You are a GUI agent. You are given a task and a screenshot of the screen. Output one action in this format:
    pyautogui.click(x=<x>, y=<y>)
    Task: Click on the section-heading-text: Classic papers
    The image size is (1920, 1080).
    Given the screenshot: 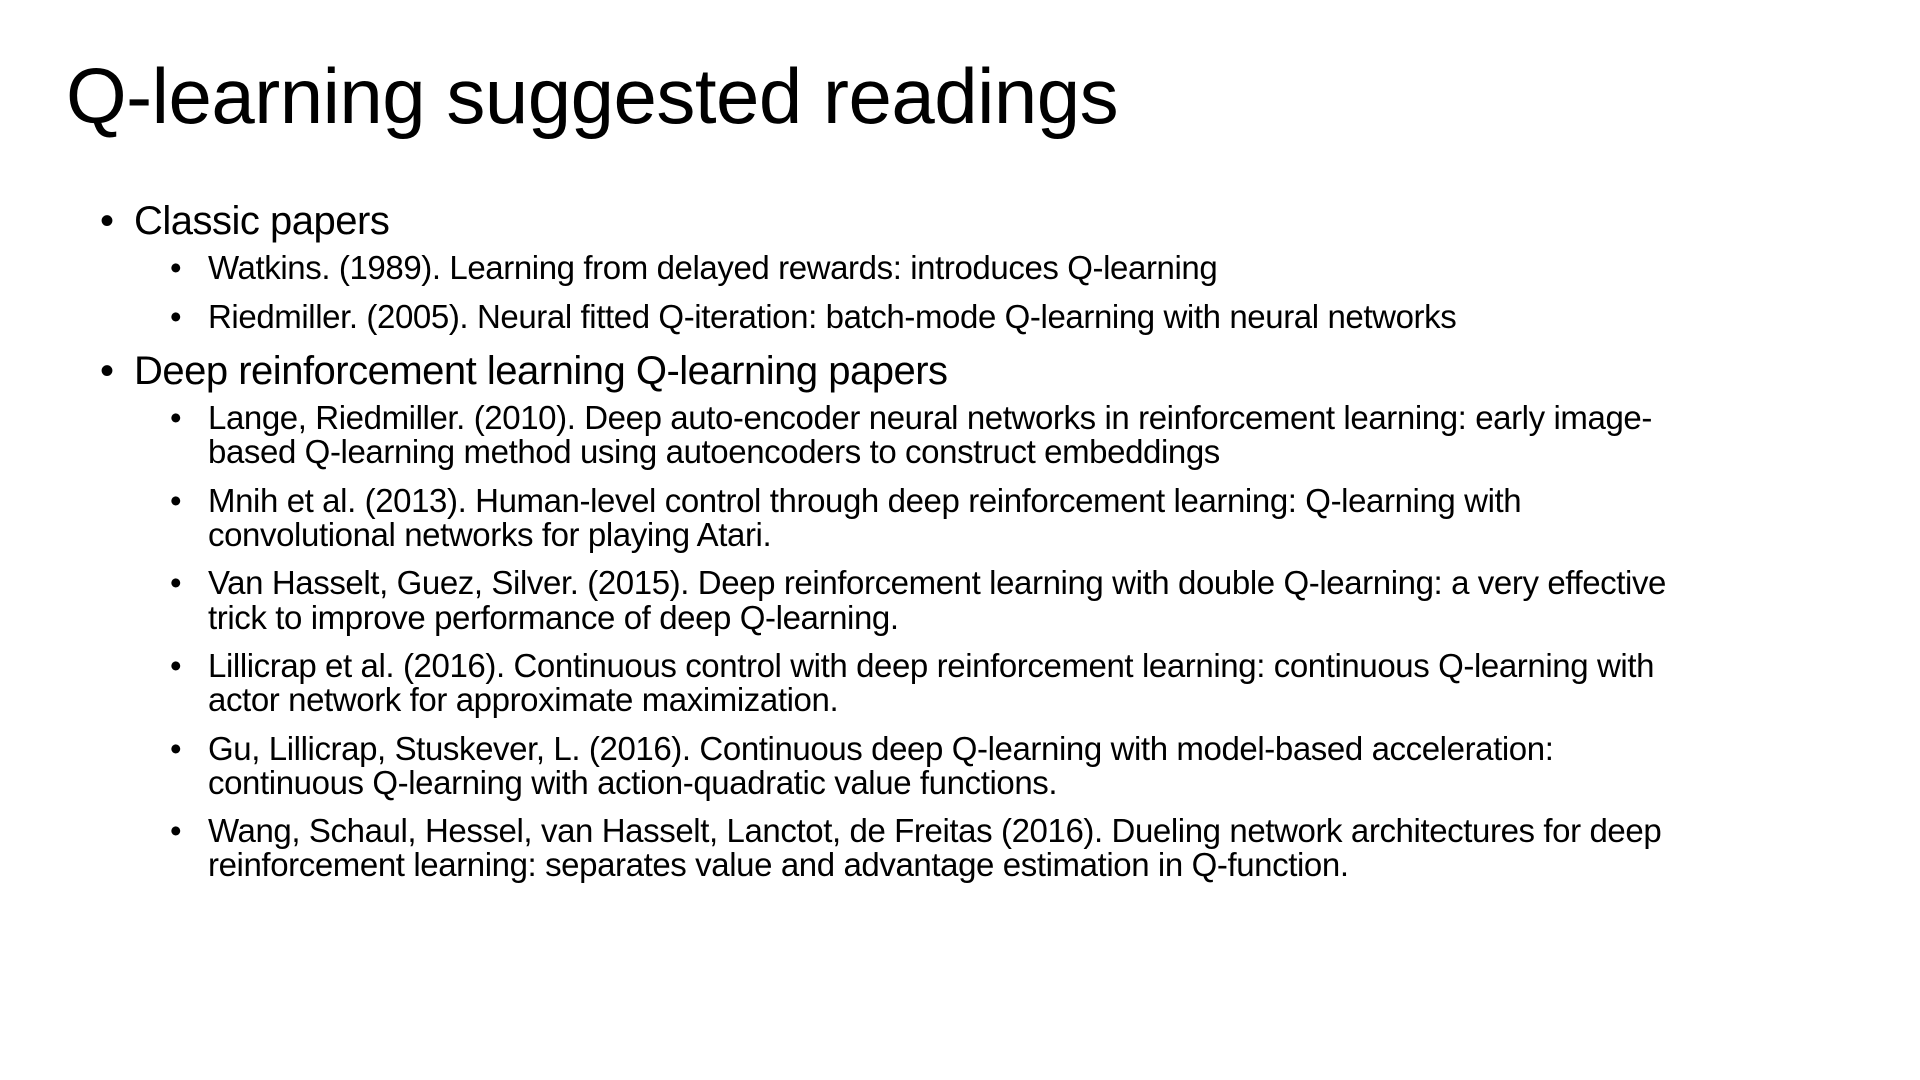 What is the action you would take?
    pyautogui.click(x=262, y=221)
    